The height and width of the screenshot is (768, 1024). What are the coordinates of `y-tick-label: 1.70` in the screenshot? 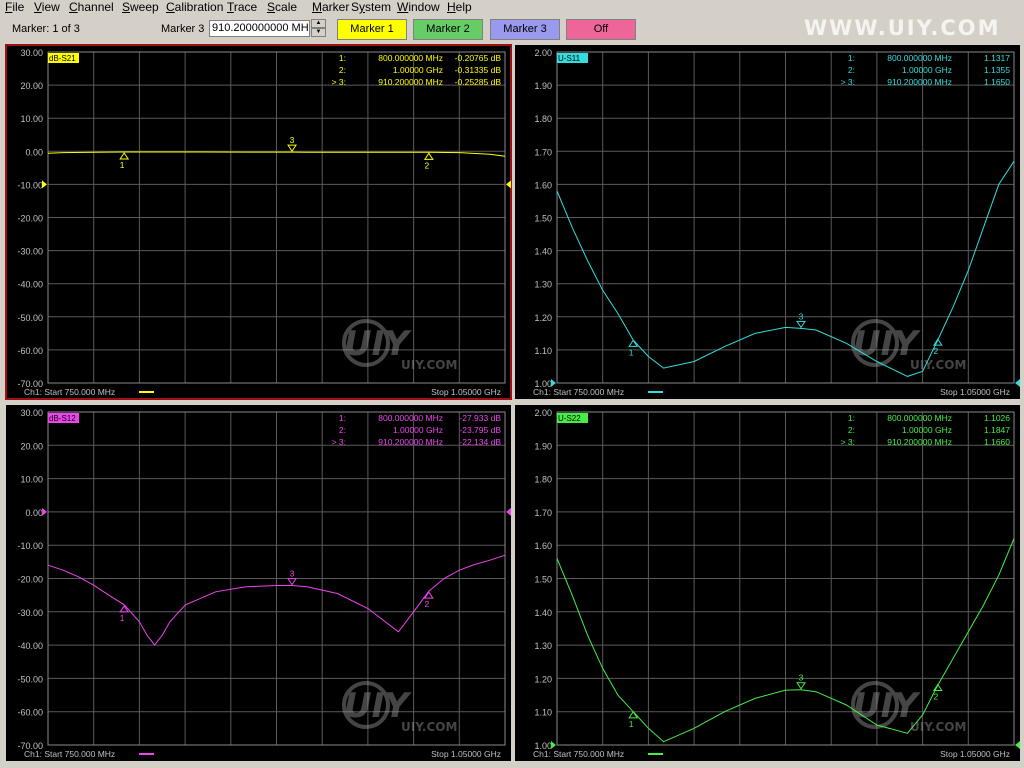 It's located at (543, 513).